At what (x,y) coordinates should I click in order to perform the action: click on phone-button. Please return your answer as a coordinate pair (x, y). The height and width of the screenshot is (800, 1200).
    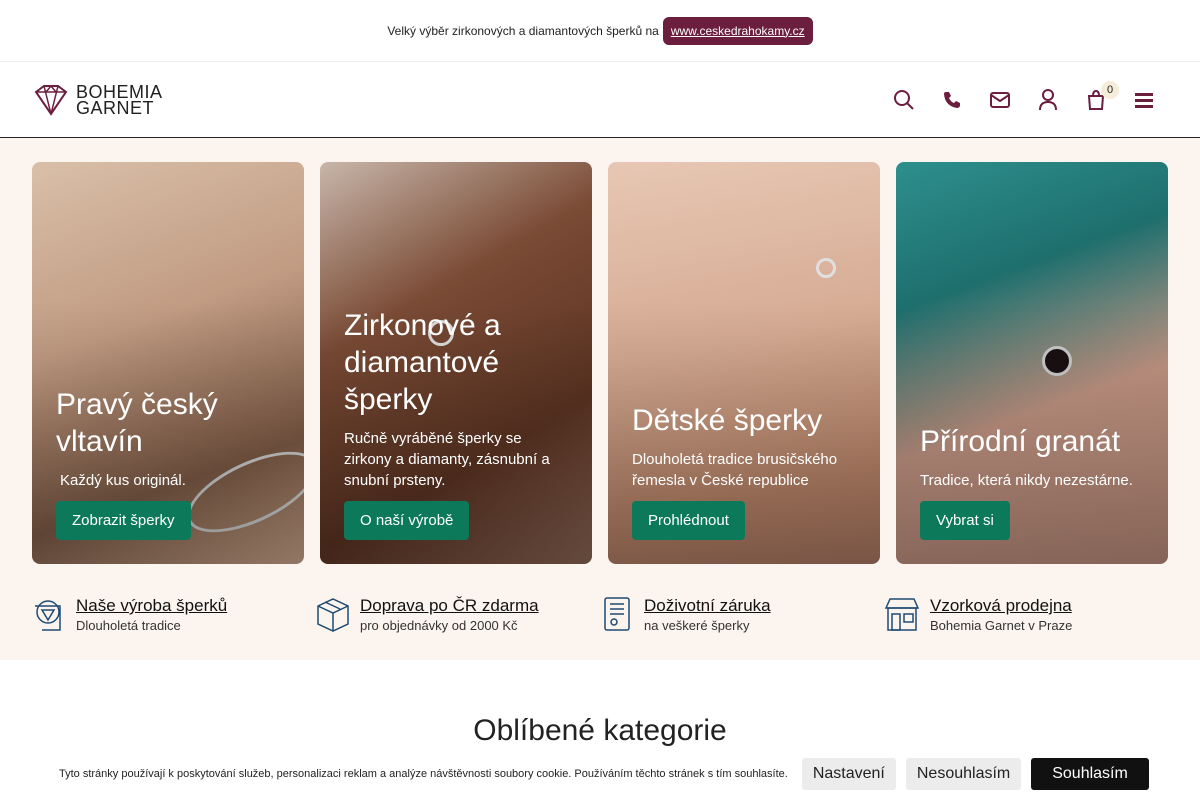
    Looking at the image, I should click on (952, 100).